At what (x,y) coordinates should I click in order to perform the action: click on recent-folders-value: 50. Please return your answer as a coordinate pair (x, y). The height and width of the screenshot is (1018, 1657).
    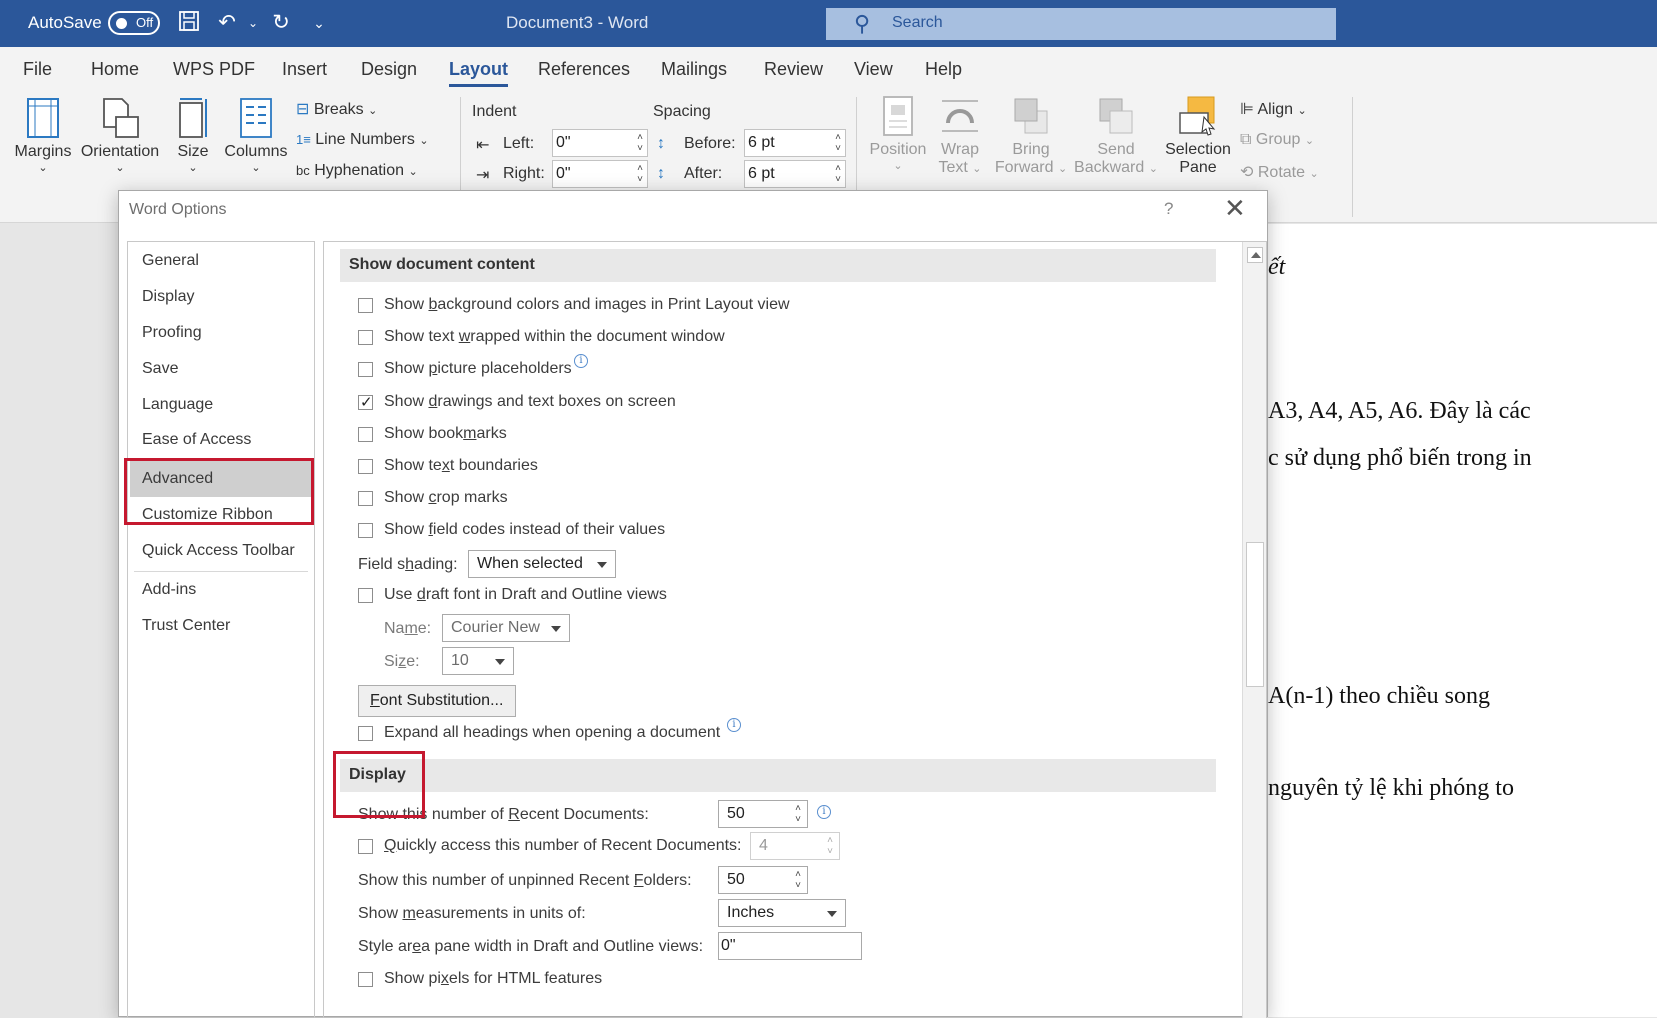
    Looking at the image, I should click on (736, 879).